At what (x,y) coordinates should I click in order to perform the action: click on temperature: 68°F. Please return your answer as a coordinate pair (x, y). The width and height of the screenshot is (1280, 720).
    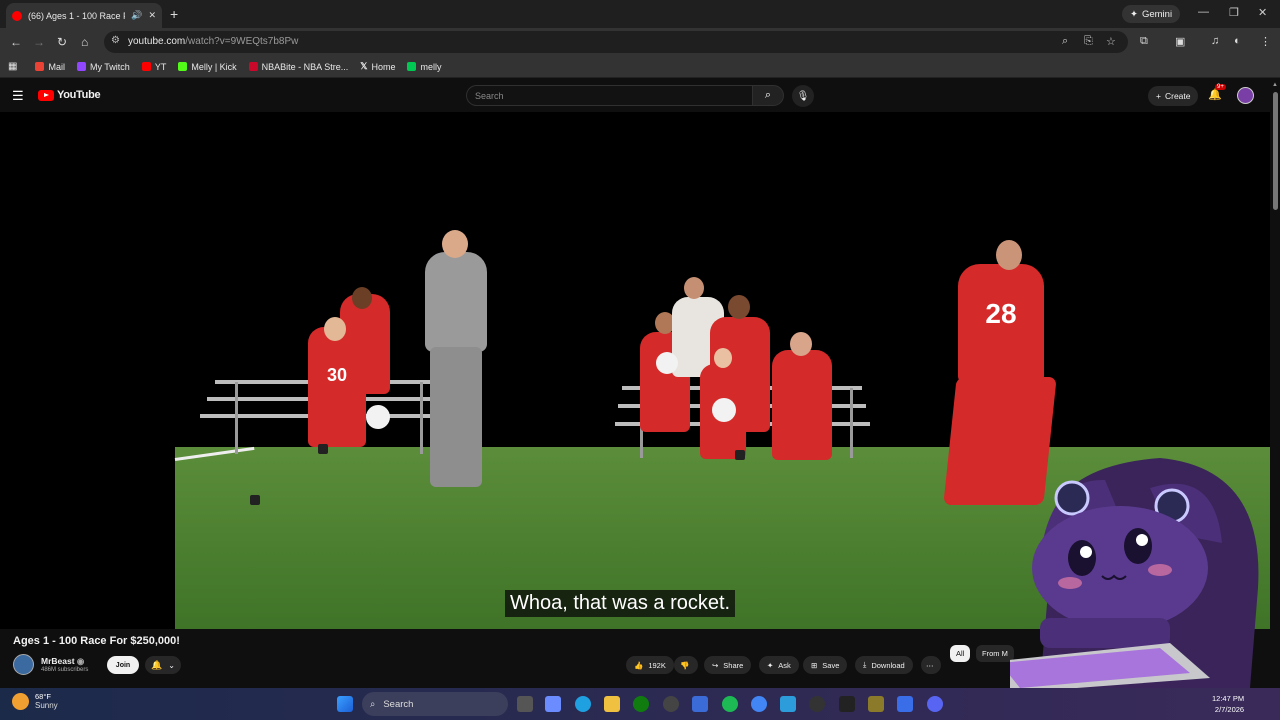
    Looking at the image, I should click on (43, 696).